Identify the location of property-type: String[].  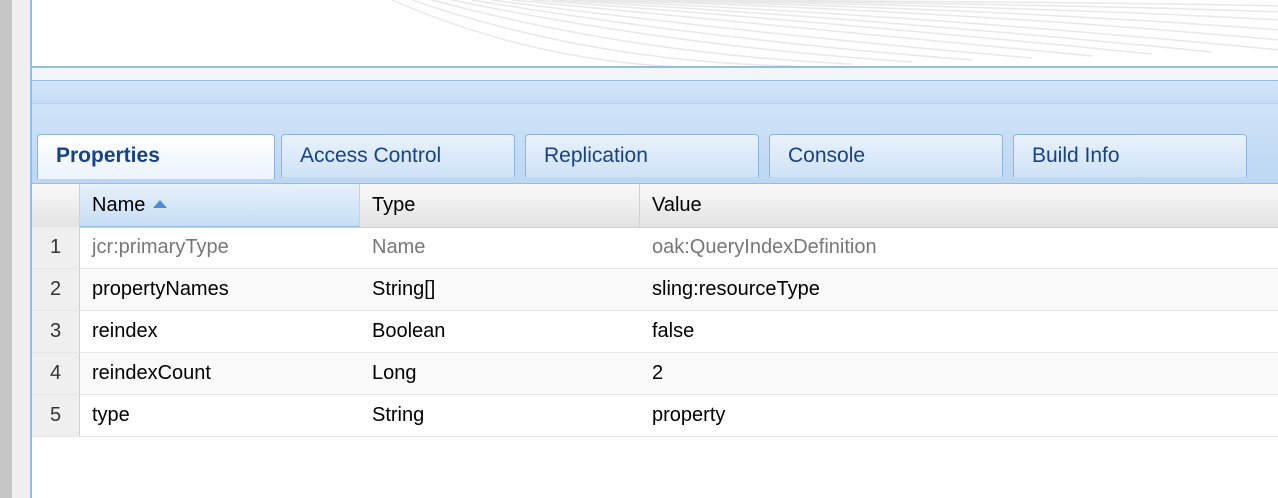
(500, 289).